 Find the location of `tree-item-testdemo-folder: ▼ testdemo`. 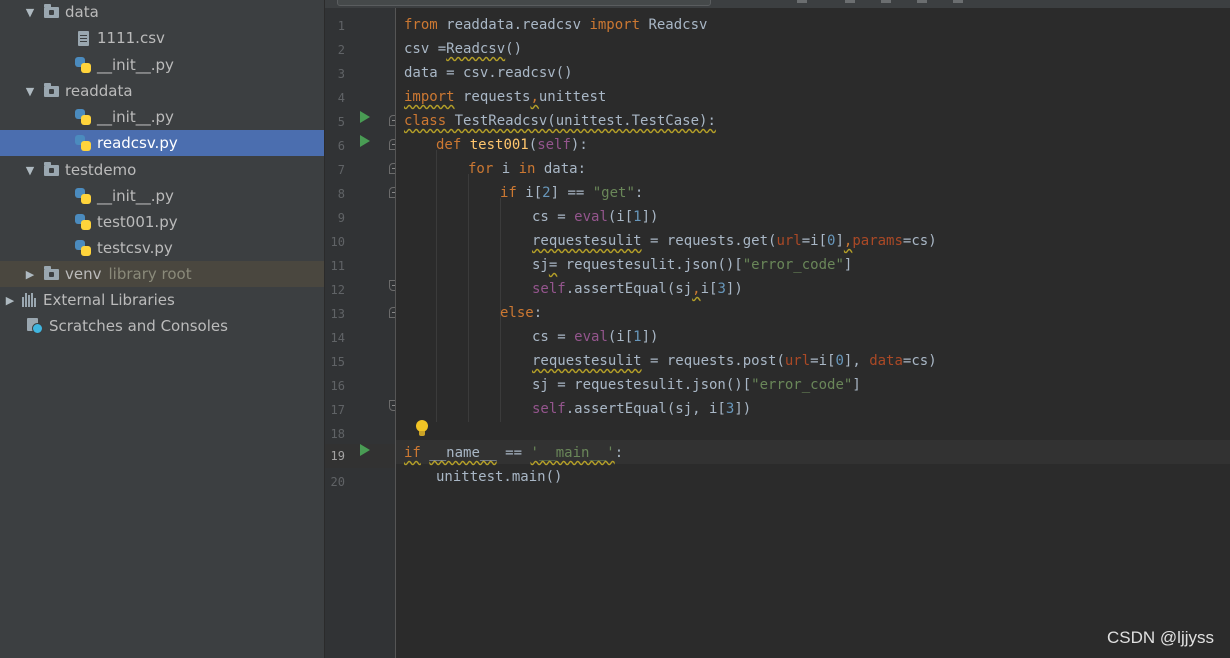

tree-item-testdemo-folder: ▼ testdemo is located at coordinates (162, 170).